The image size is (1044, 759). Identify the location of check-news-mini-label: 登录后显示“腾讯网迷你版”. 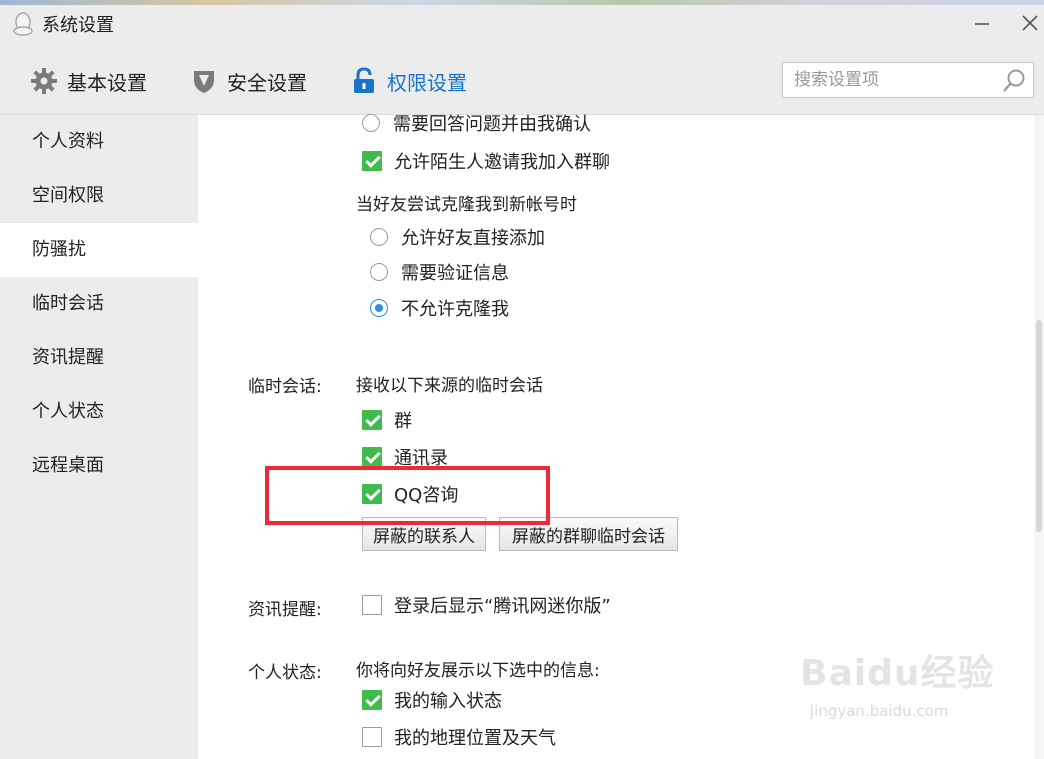
(502, 606).